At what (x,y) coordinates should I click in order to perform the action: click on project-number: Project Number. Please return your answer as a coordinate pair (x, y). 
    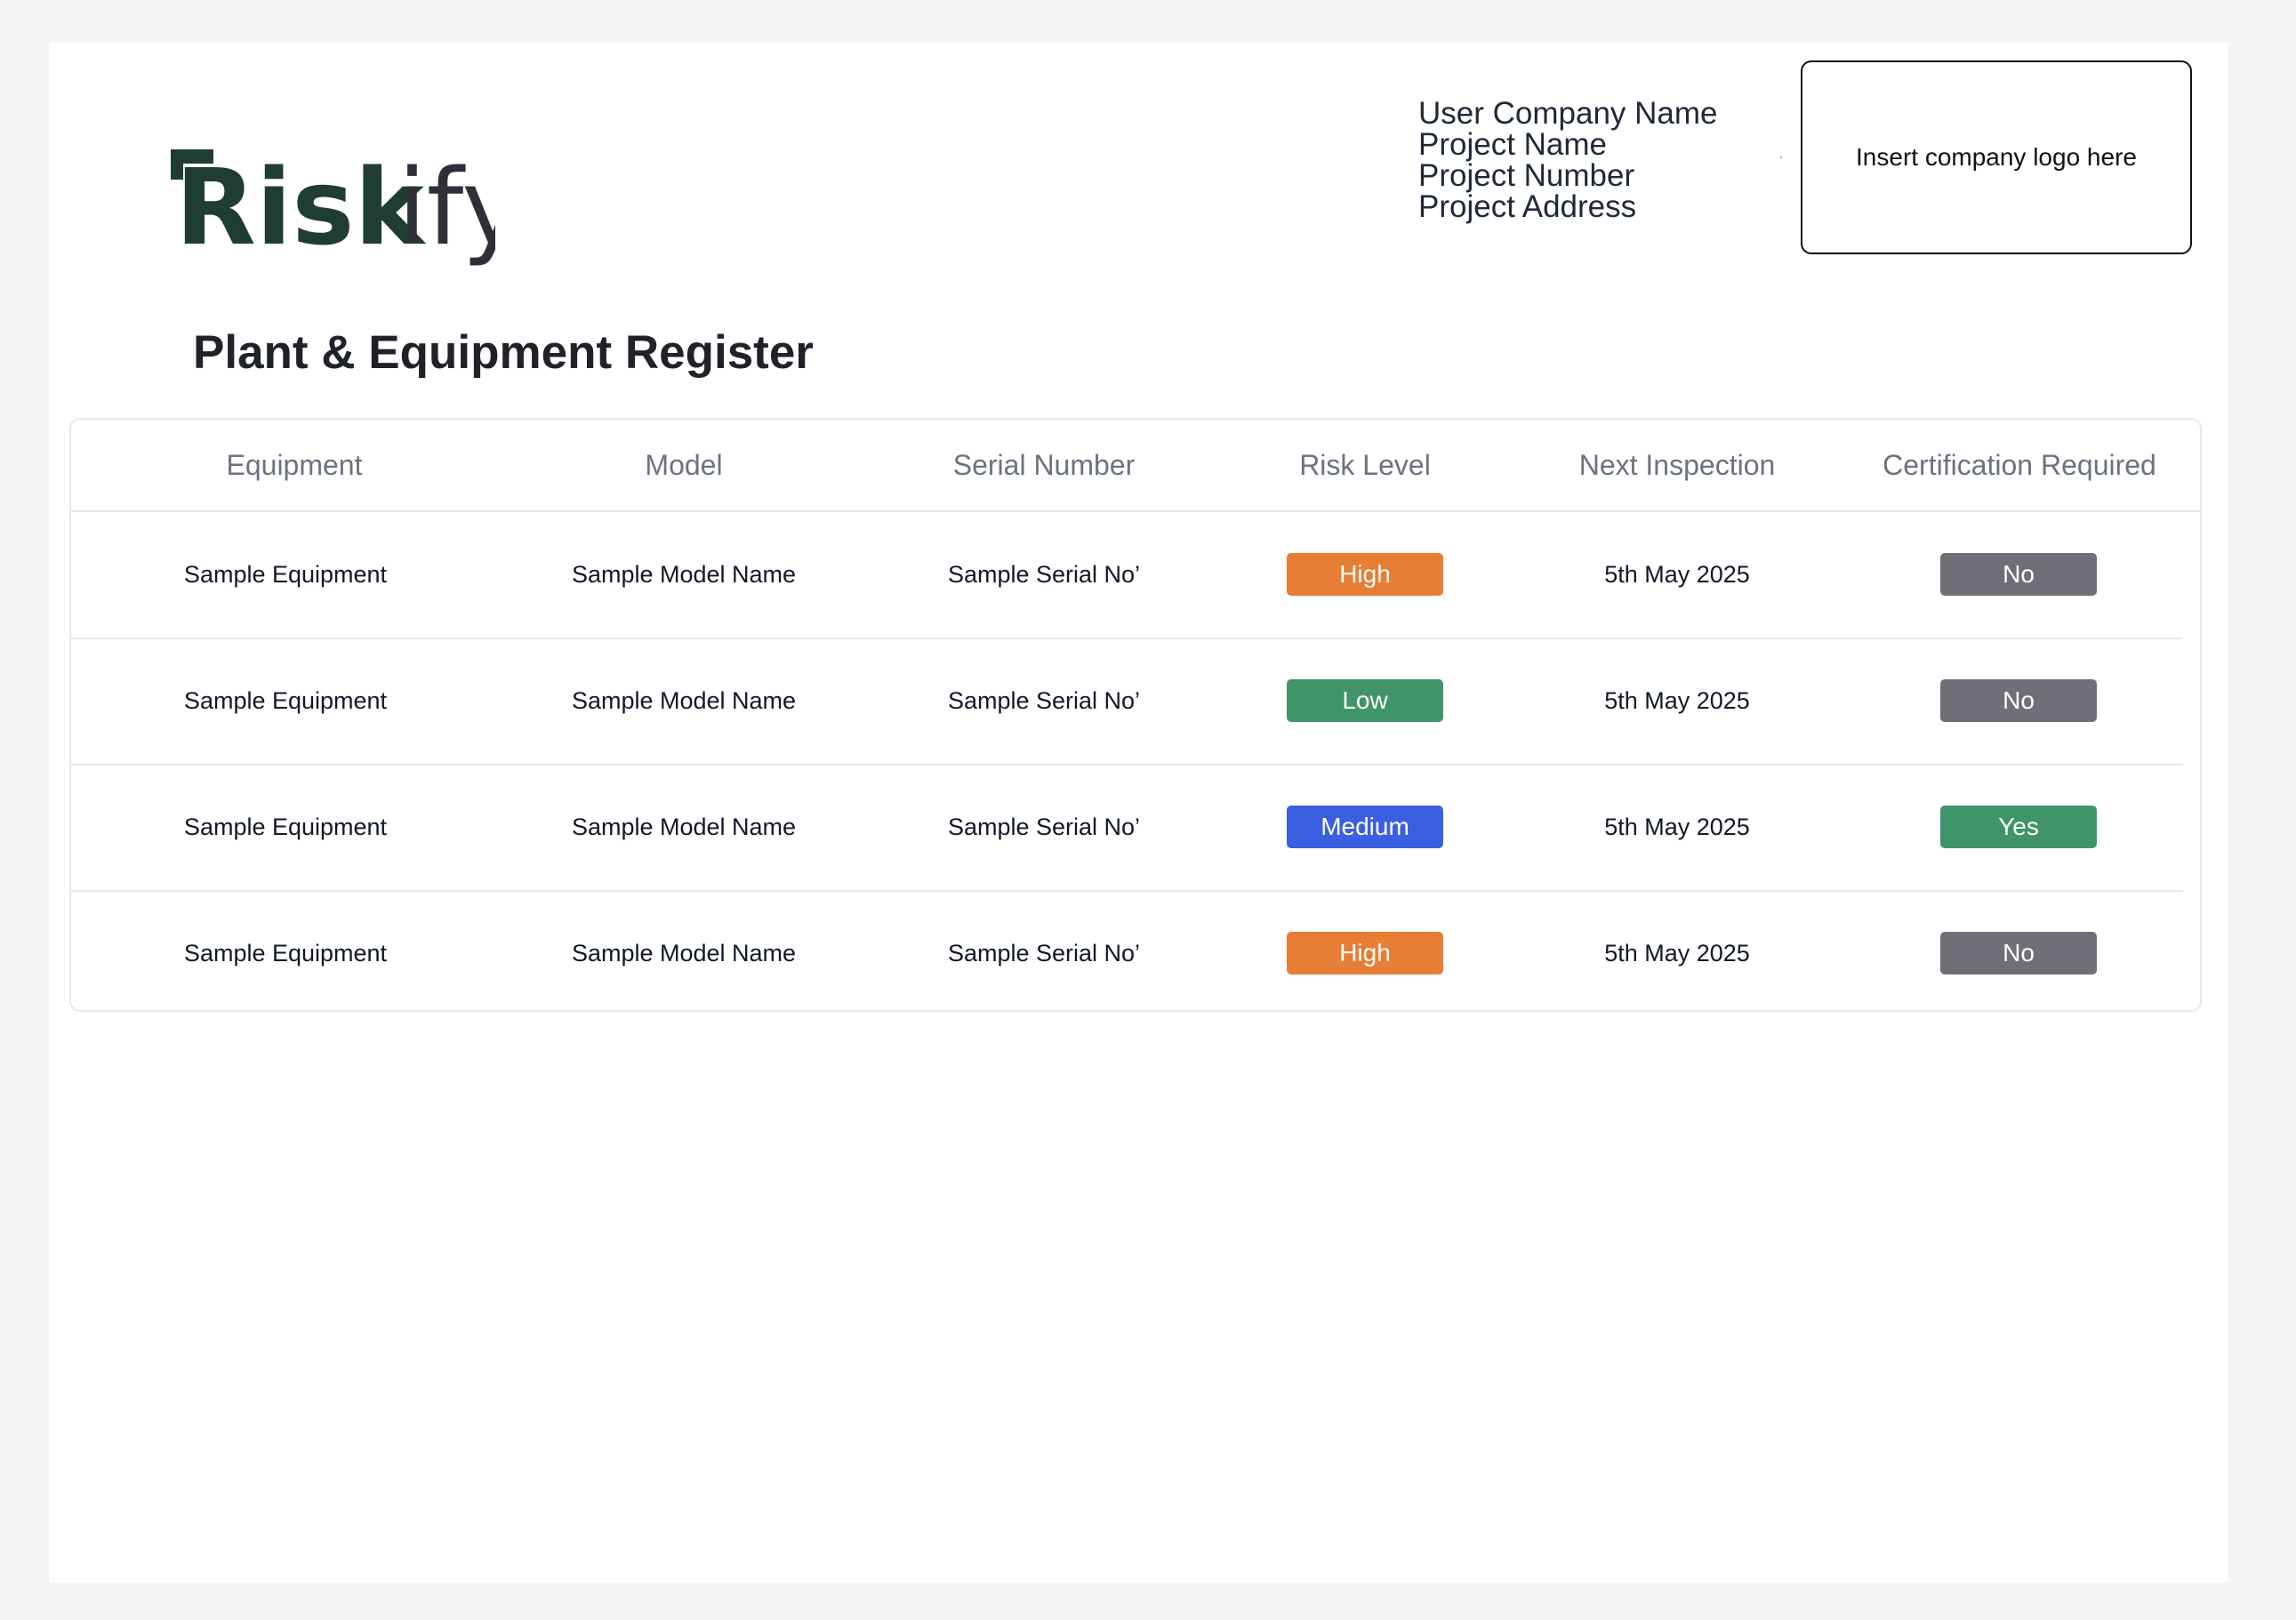
    Looking at the image, I should click on (1526, 175).